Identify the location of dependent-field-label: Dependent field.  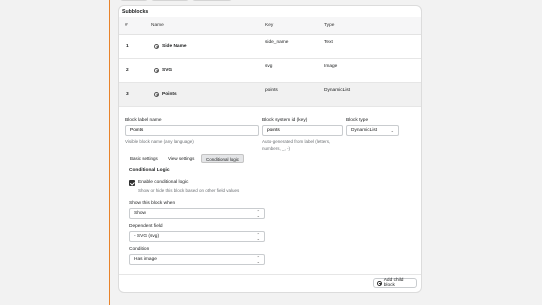
(146, 226).